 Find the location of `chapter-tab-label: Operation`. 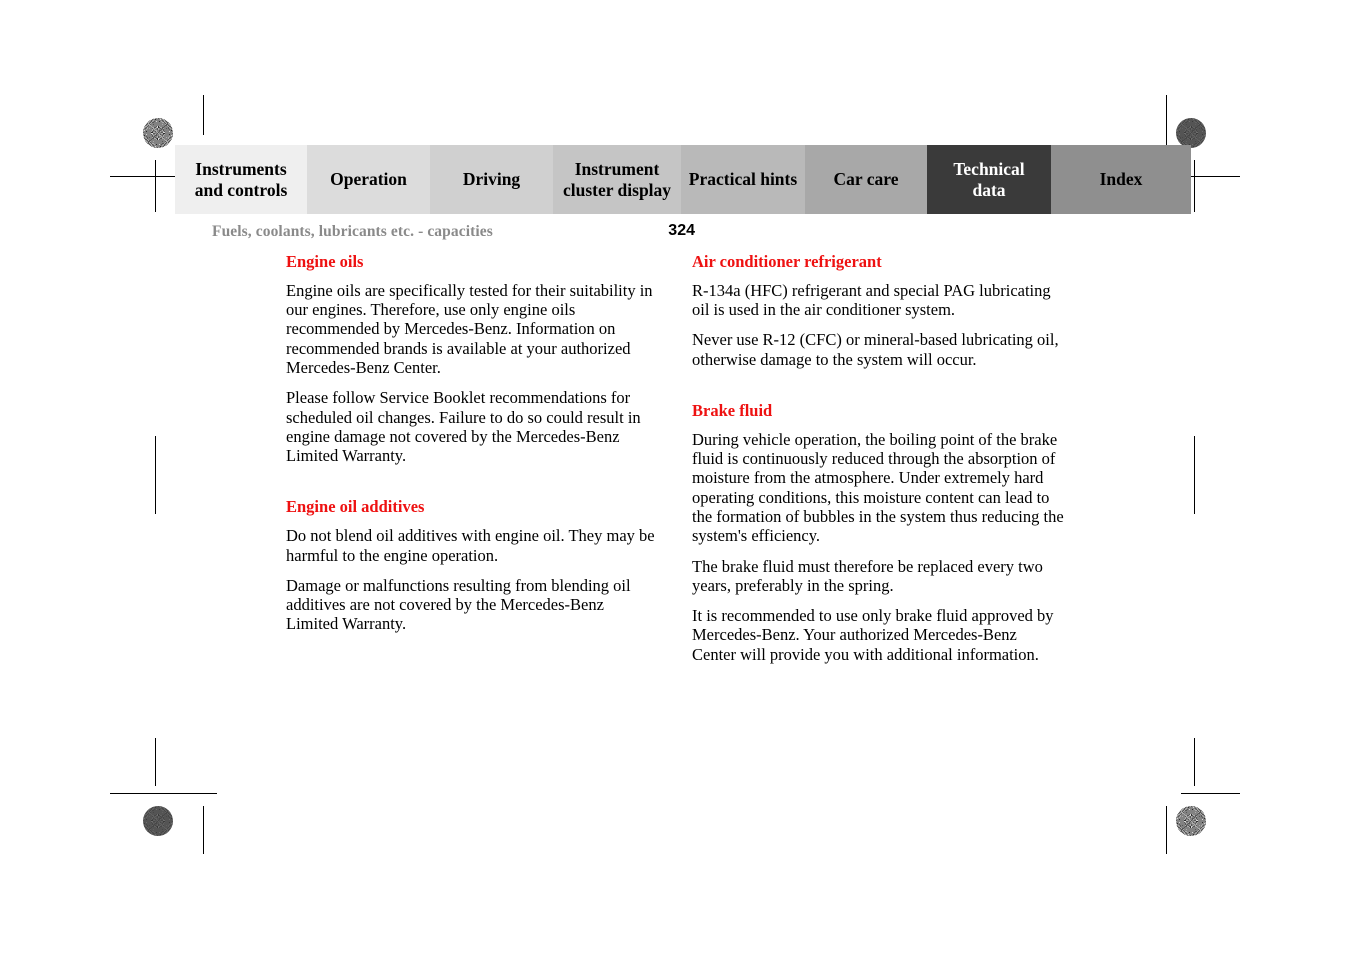

chapter-tab-label: Operation is located at coordinates (368, 179).